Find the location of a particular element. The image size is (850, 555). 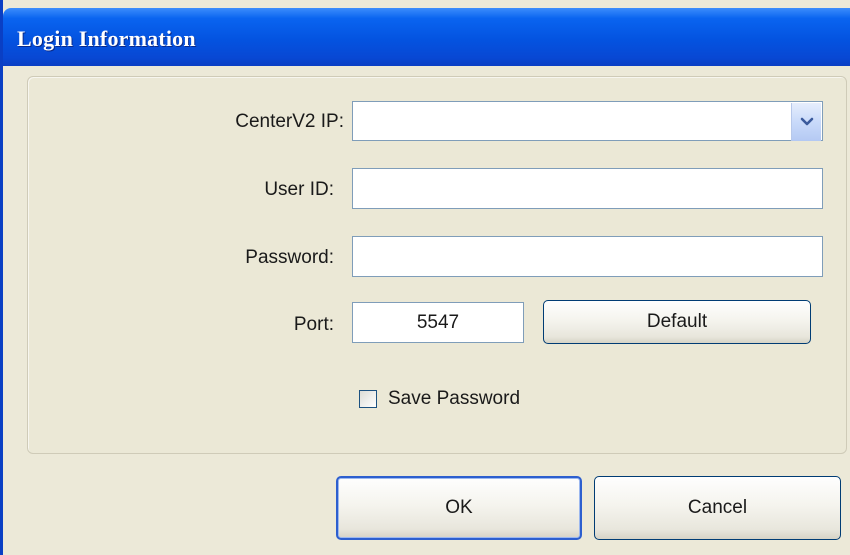

center-ip-label: CenterV2 IP: is located at coordinates (289, 121).